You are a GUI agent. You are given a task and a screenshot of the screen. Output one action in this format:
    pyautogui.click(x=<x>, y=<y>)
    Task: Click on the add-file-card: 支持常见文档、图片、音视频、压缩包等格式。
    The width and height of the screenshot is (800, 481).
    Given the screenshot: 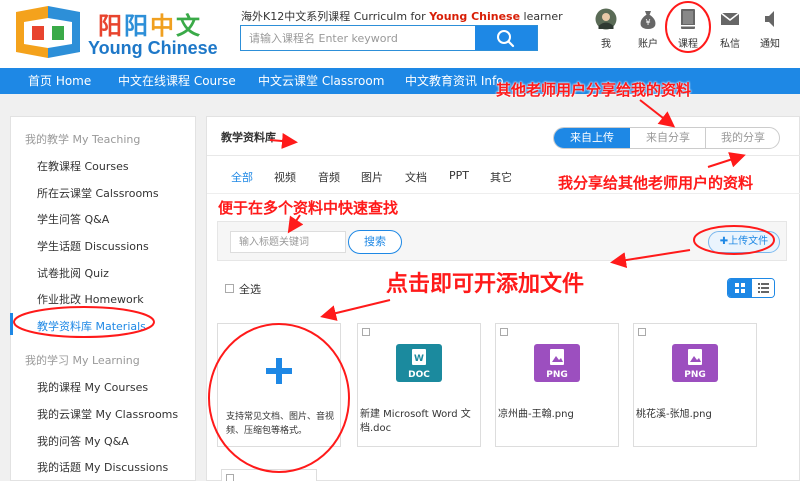 What is the action you would take?
    pyautogui.click(x=279, y=385)
    